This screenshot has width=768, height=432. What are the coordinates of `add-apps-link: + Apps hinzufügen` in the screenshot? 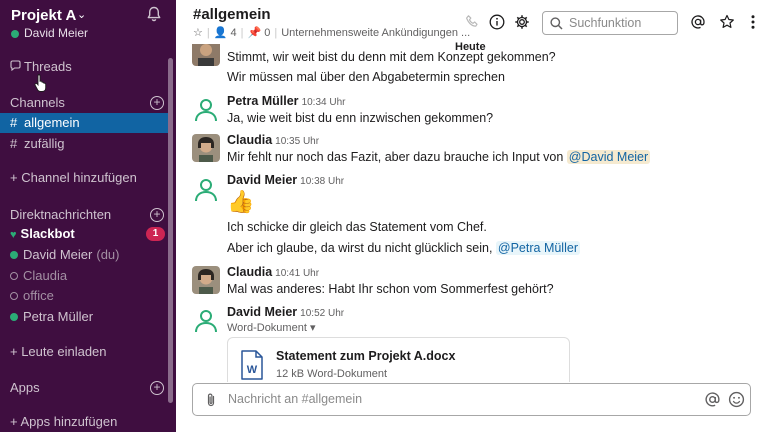 It's located at (84, 422).